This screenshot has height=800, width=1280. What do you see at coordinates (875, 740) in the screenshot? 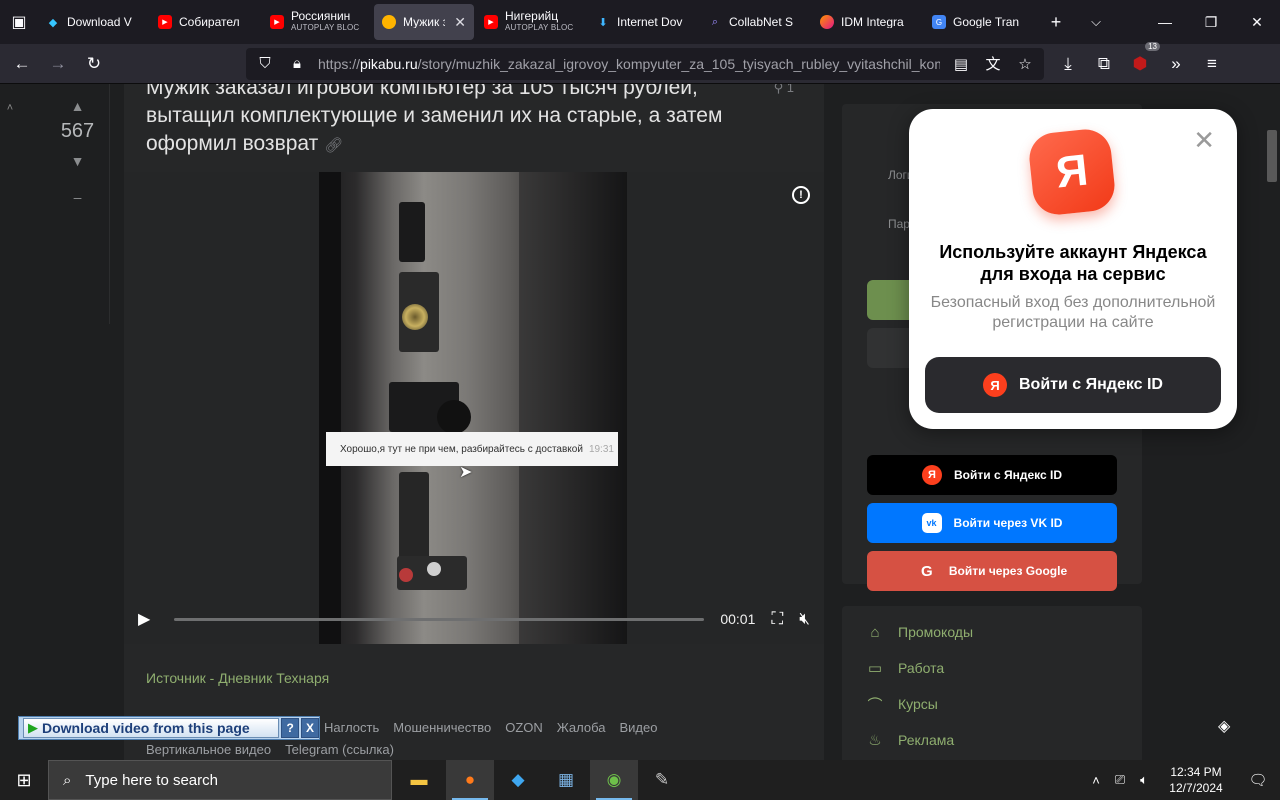
I see `flame-icon: ♨` at bounding box center [875, 740].